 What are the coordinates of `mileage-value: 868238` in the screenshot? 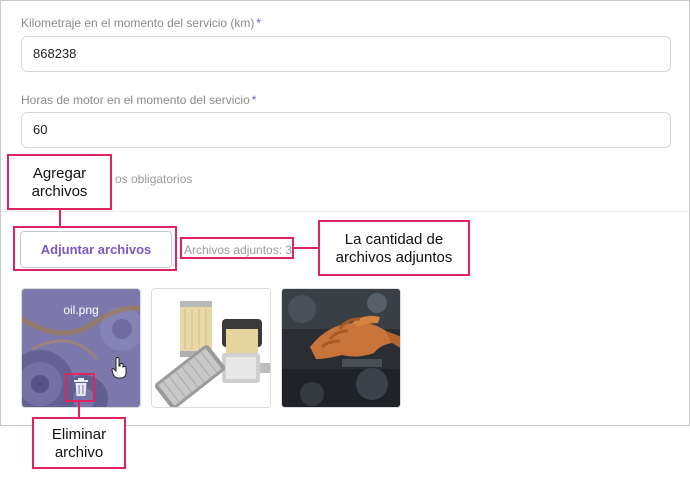 It's located at (55, 53).